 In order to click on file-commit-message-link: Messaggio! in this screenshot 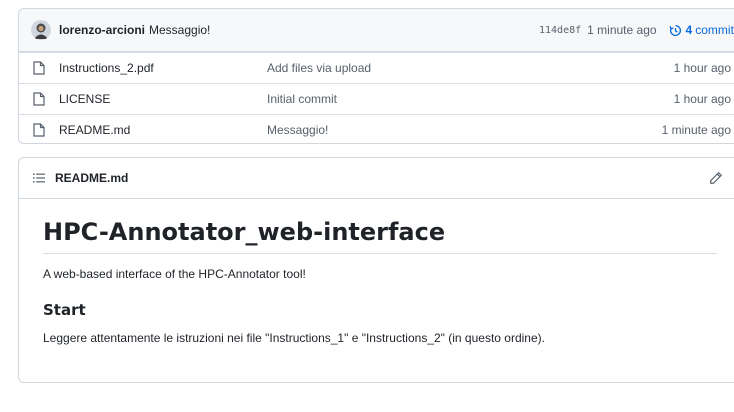, I will do `click(297, 130)`.